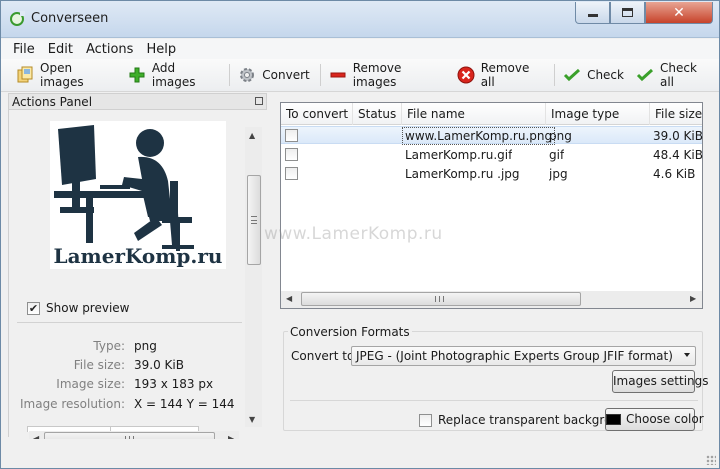 Image resolution: width=720 pixels, height=469 pixels. What do you see at coordinates (598, 114) in the screenshot?
I see `column-image-type: Image type` at bounding box center [598, 114].